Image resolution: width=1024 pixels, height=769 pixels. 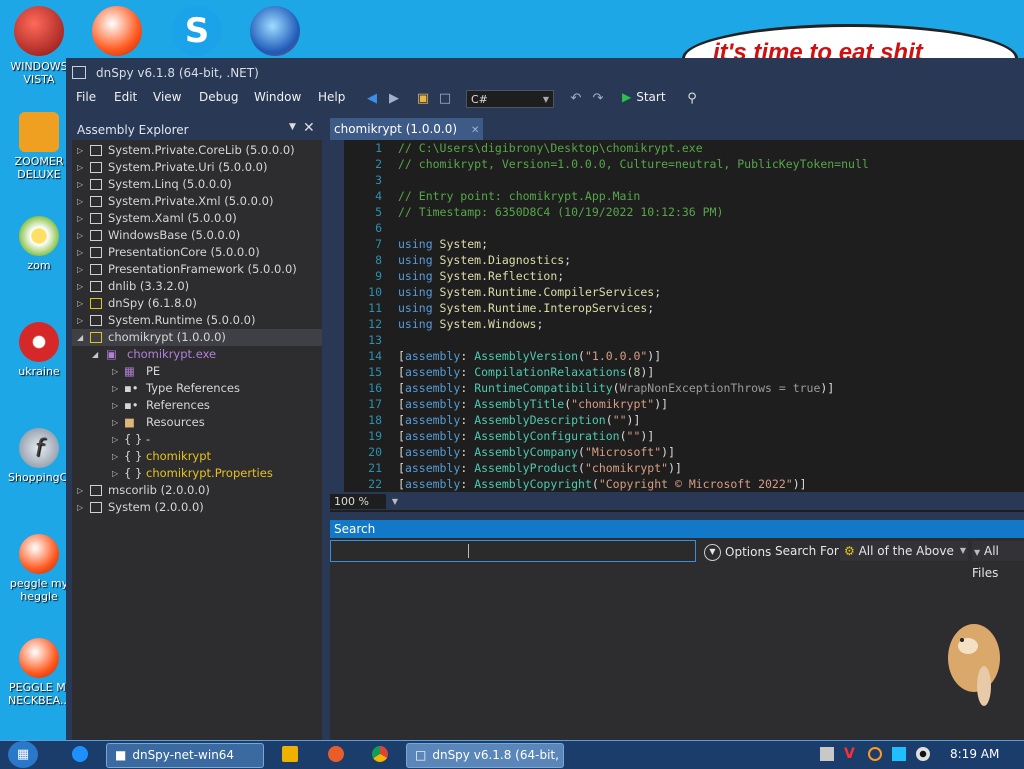 I want to click on tree-item: ▷{ } chomikrypt, so click(x=197, y=456).